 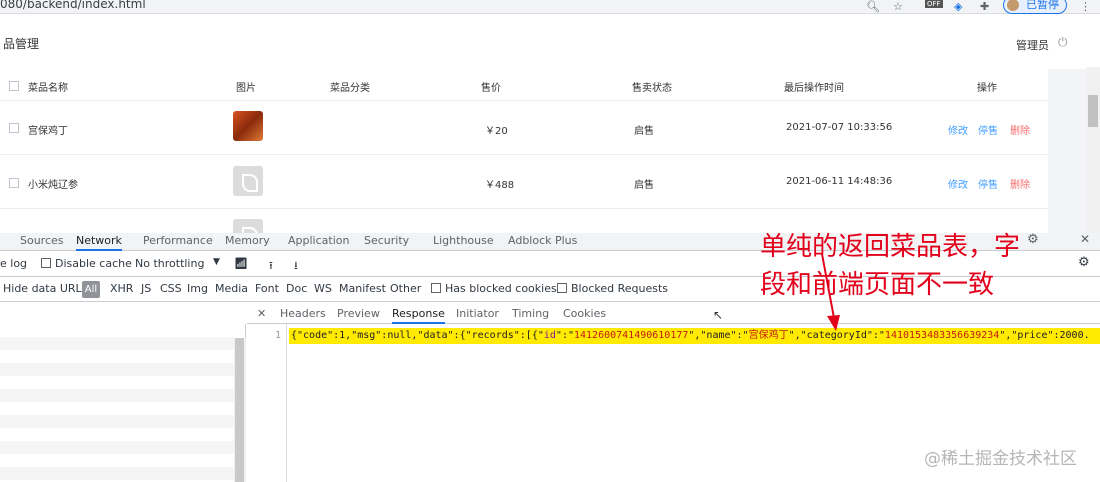 I want to click on annotation-line-1: 单纯的返回菜品表，字, so click(x=890, y=247).